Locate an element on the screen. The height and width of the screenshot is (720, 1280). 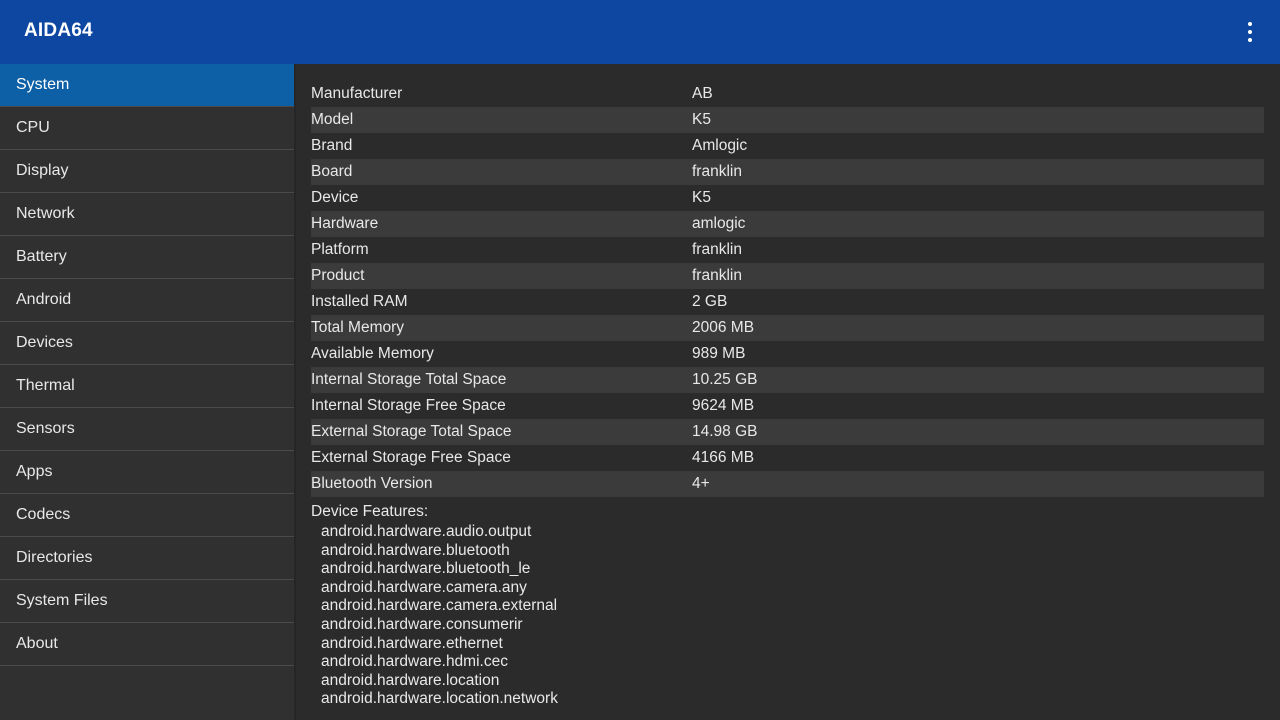
row-value: 4+ is located at coordinates (701, 483).